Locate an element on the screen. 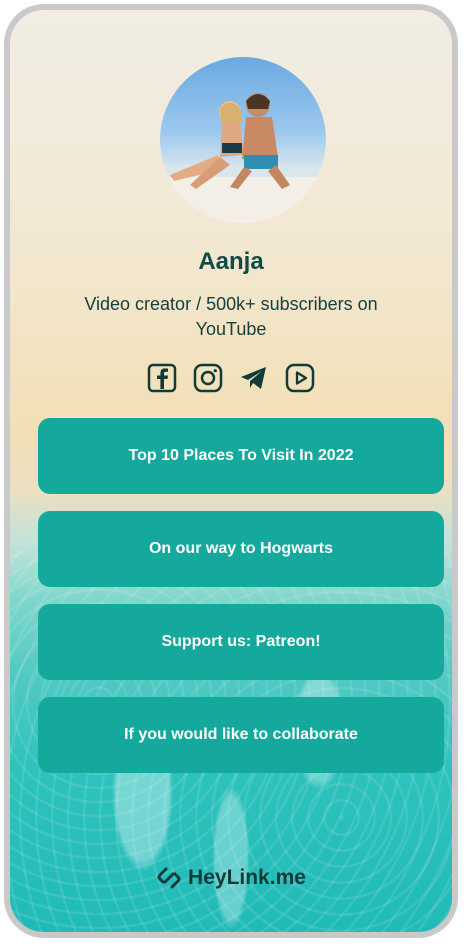 The height and width of the screenshot is (950, 470). instagram-icon is located at coordinates (208, 378).